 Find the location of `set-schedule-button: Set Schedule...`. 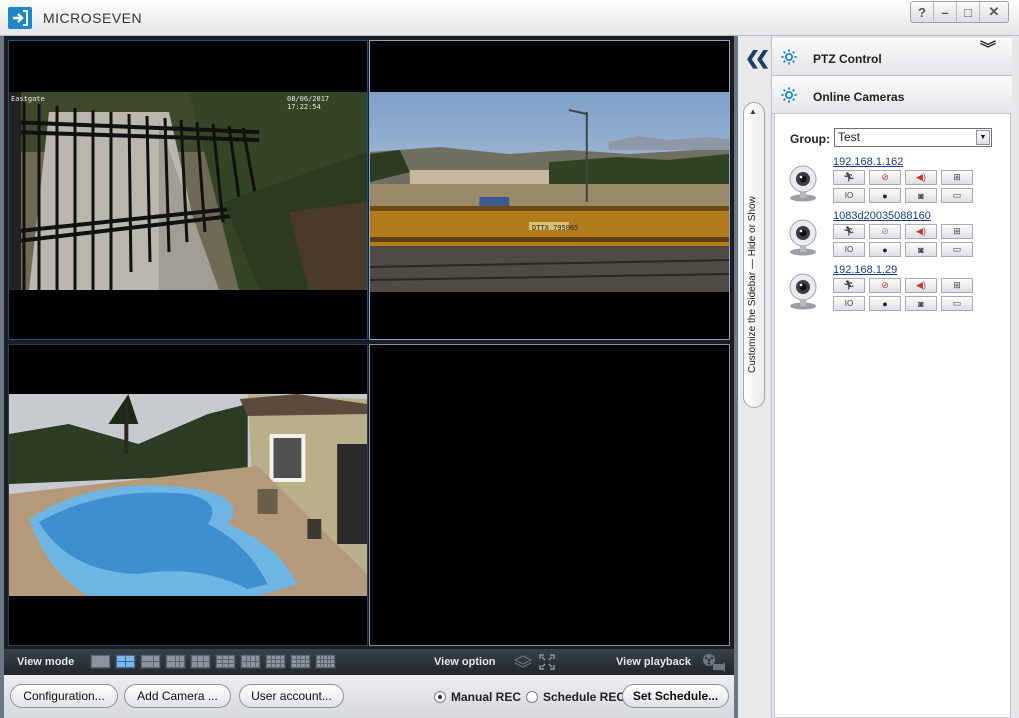

set-schedule-button: Set Schedule... is located at coordinates (675, 696).